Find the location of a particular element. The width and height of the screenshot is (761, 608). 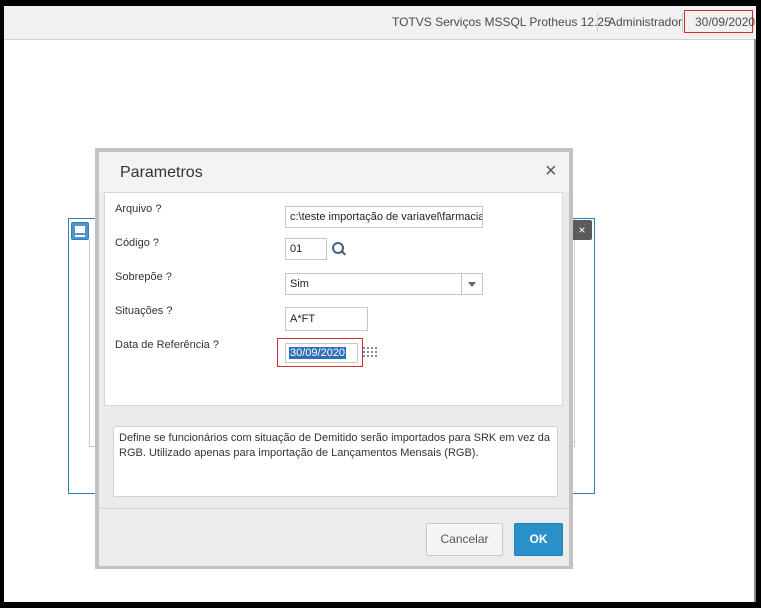

ok-button: OK is located at coordinates (538, 539).